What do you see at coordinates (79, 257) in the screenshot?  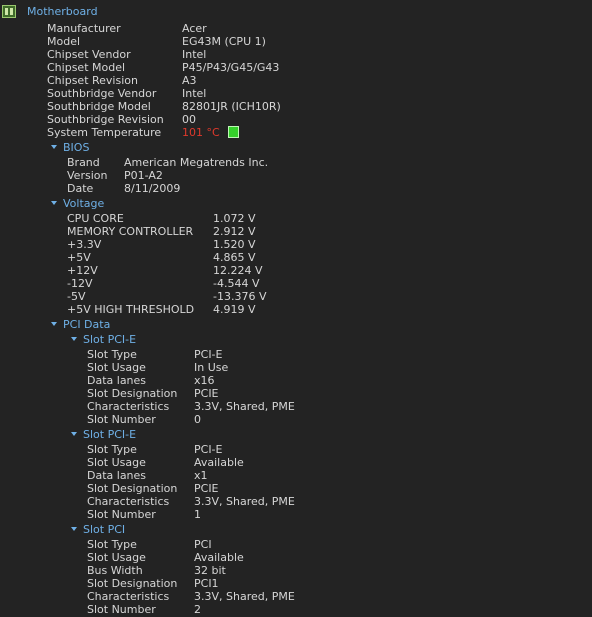 I see `prop-label: +5V` at bounding box center [79, 257].